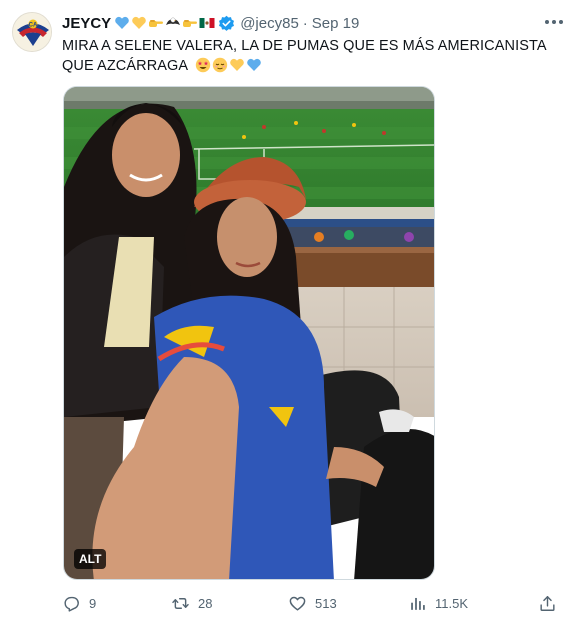  Describe the element at coordinates (71, 604) in the screenshot. I see `reply-icon` at that location.